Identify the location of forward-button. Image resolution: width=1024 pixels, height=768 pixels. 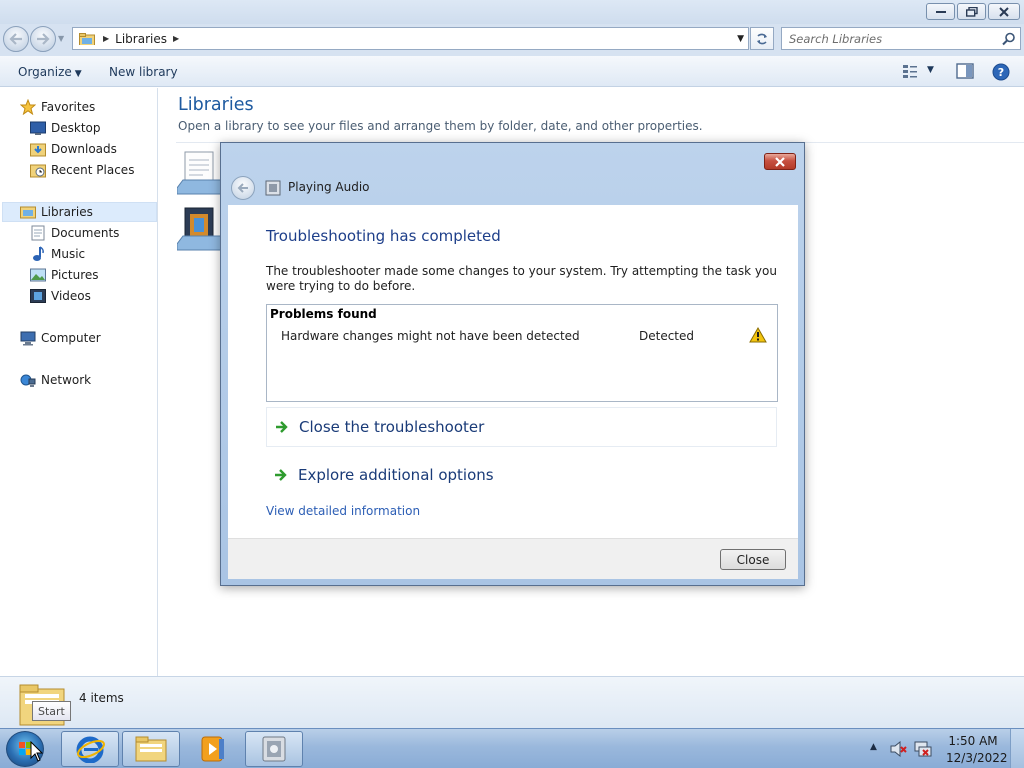
(43, 39).